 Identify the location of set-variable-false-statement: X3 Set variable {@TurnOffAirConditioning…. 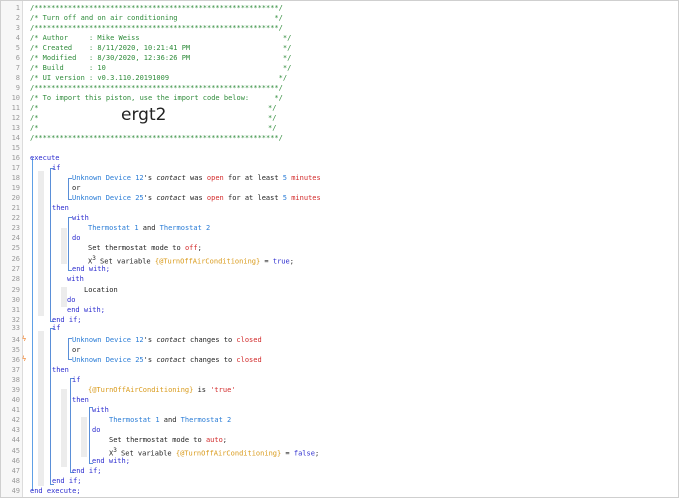
(214, 452).